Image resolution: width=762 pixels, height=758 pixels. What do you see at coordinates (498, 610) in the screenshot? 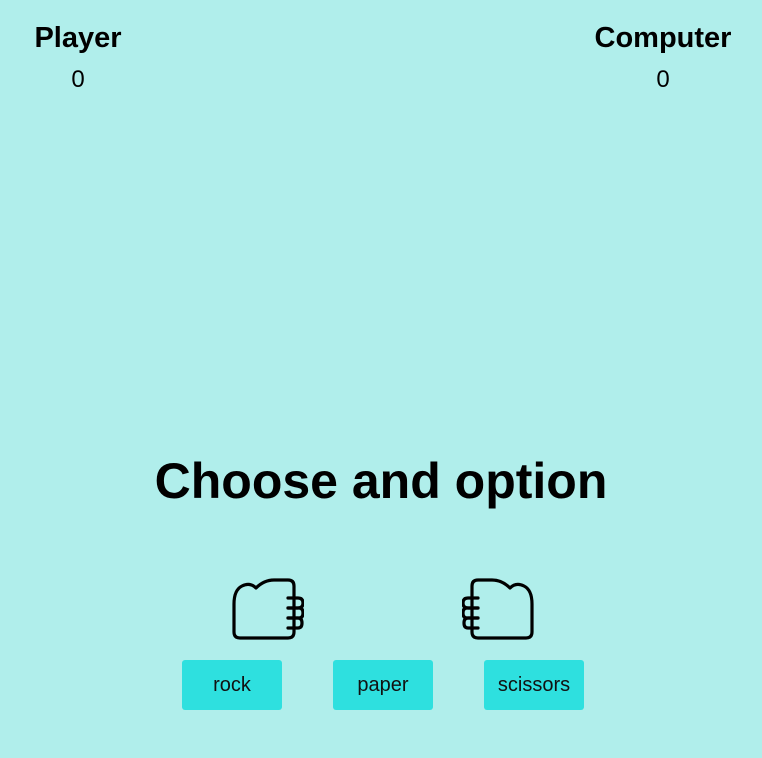
I see `computer-fist-icon` at bounding box center [498, 610].